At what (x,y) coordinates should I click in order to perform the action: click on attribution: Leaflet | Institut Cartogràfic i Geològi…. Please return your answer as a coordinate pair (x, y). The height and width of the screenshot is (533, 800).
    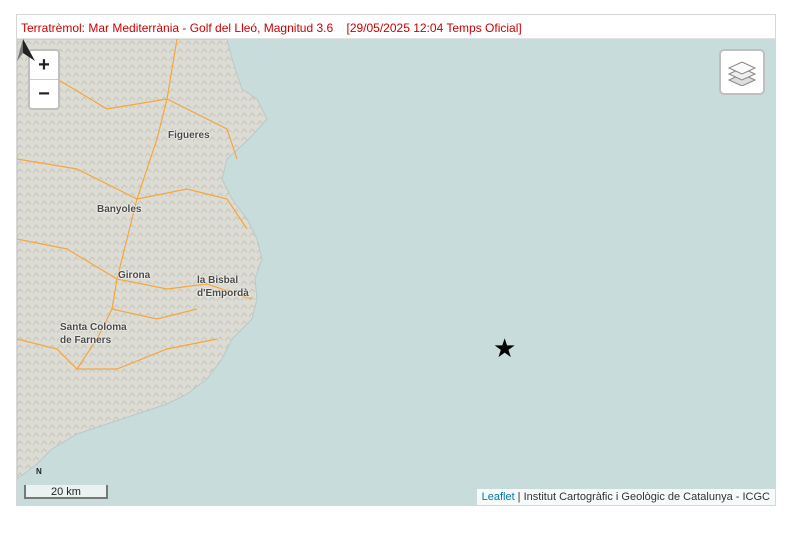
    Looking at the image, I should click on (625, 497).